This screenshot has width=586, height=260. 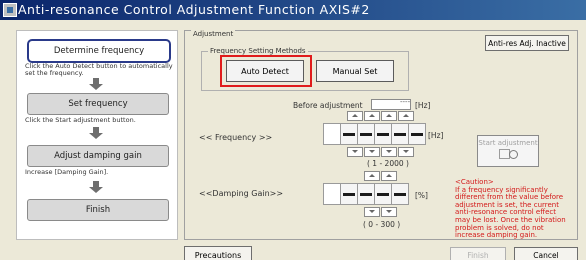 What do you see at coordinates (218, 253) in the screenshot?
I see `precautions-button: Precautions` at bounding box center [218, 253].